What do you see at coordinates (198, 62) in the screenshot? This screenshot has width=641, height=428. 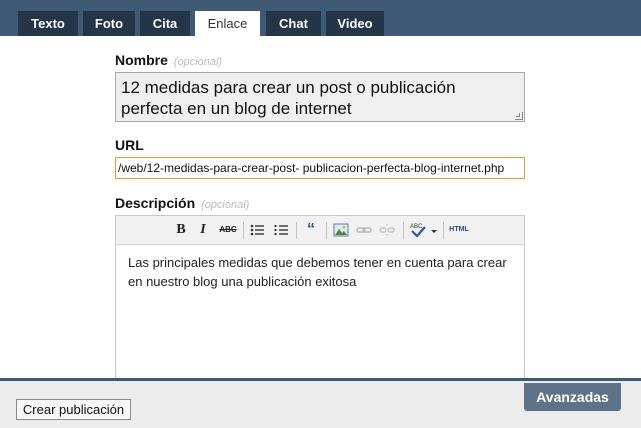 I see `name-optional-hint: (opcional)` at bounding box center [198, 62].